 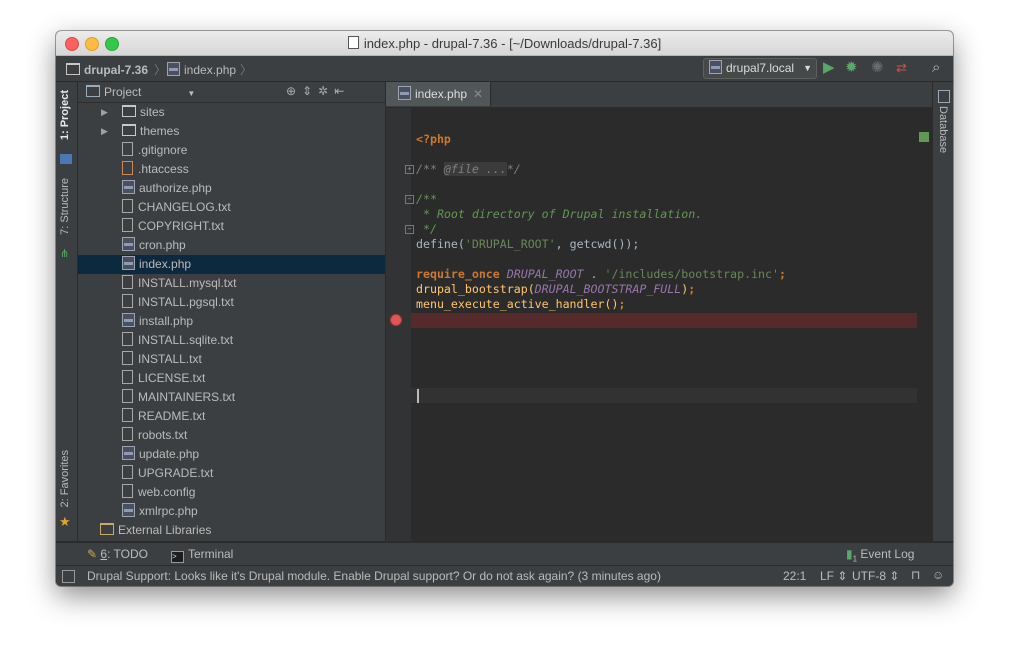 What do you see at coordinates (68, 576) in the screenshot?
I see `tool-windows-toggle-icon` at bounding box center [68, 576].